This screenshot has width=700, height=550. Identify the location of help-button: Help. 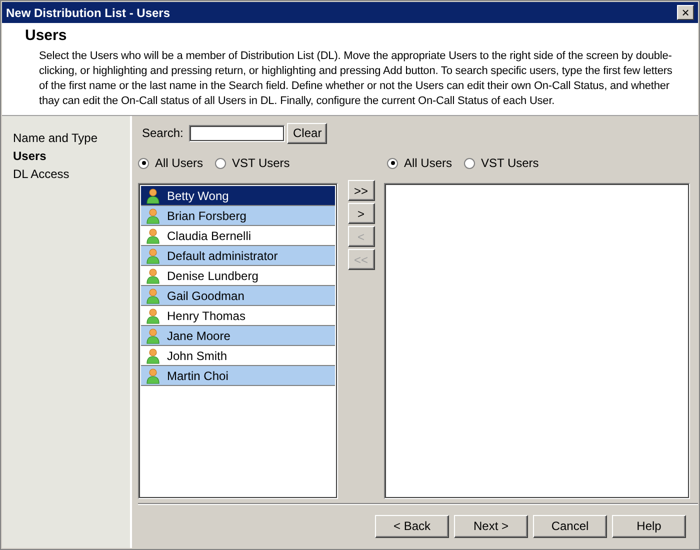
(649, 526).